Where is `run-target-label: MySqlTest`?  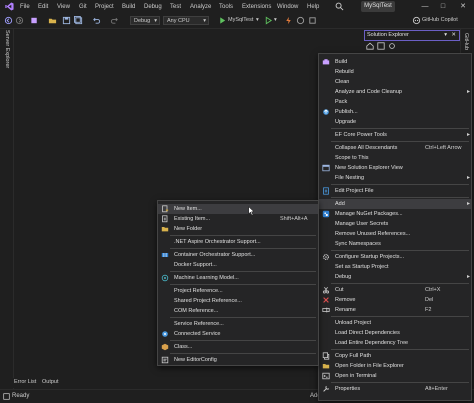 run-target-label: MySqlTest is located at coordinates (240, 20).